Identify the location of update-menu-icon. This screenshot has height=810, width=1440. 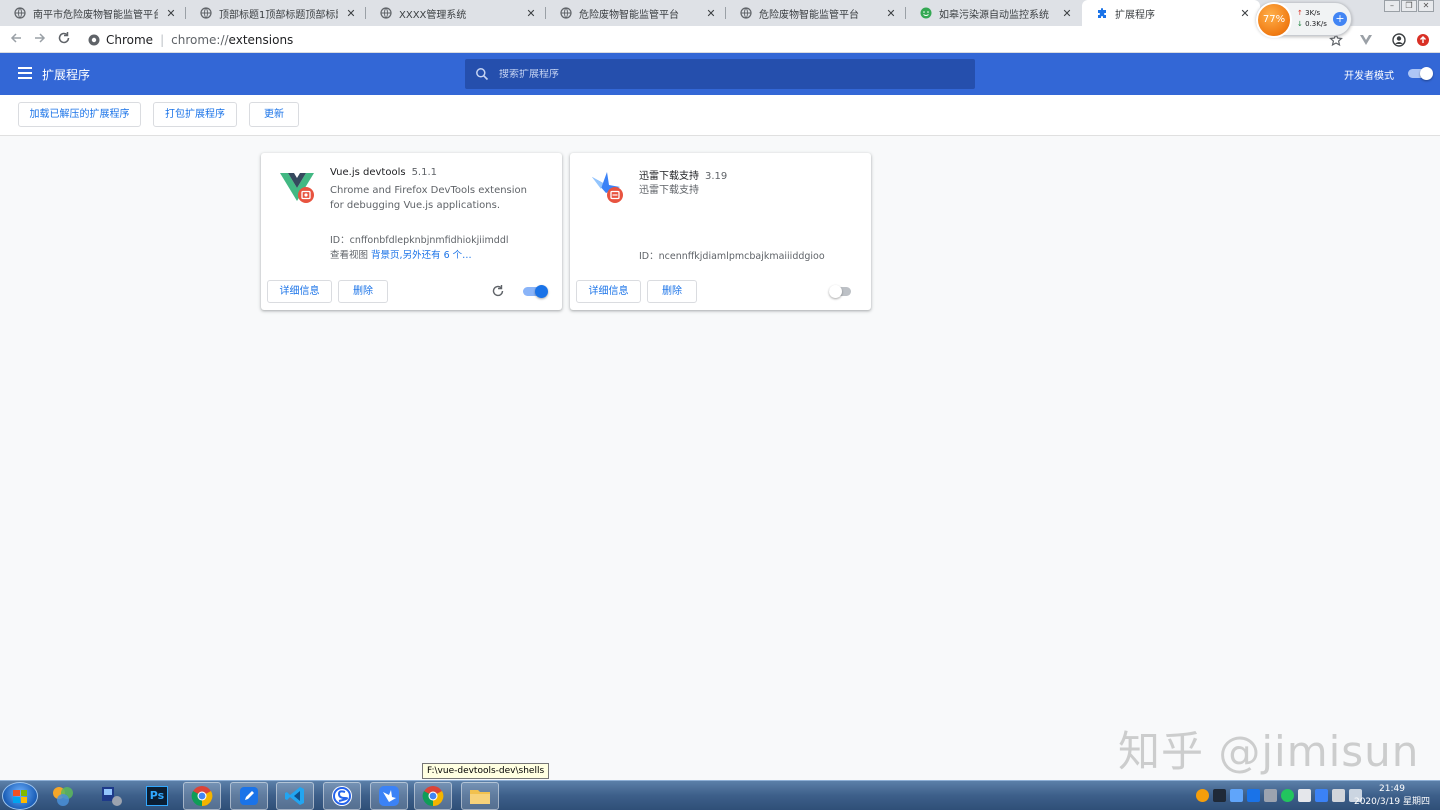
(1423, 40).